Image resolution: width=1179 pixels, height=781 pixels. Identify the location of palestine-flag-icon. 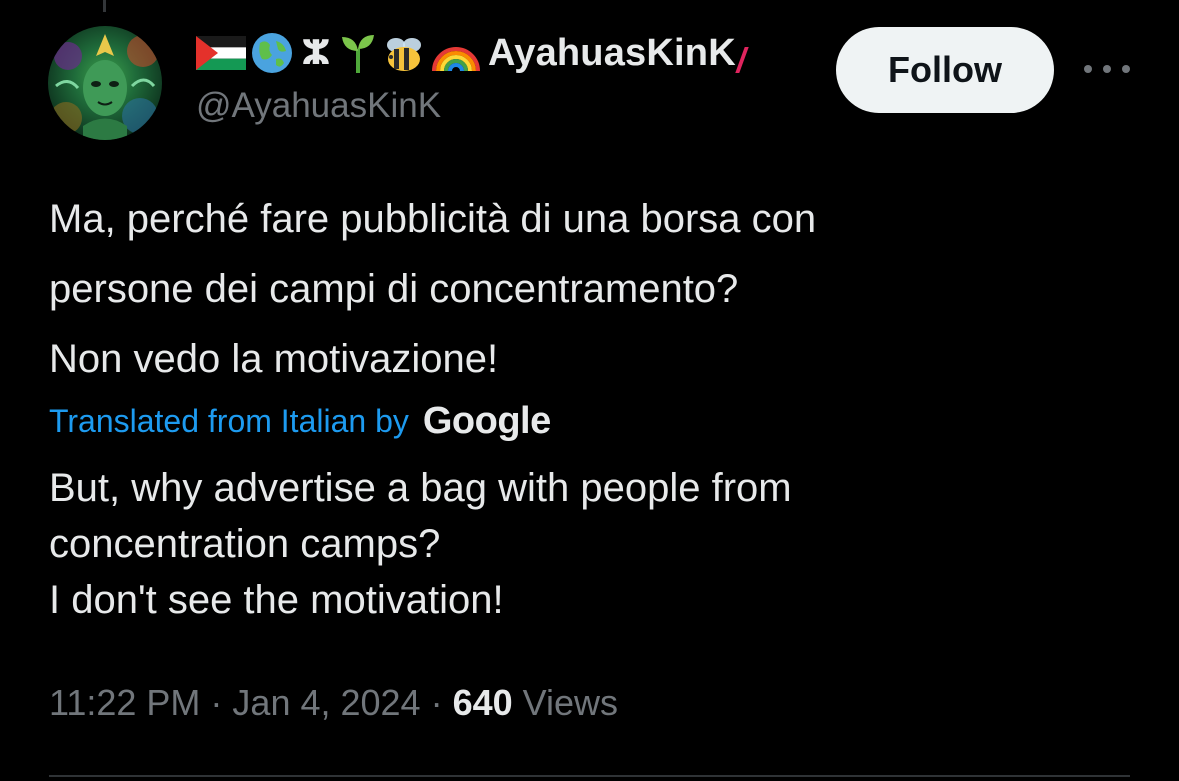
(221, 53).